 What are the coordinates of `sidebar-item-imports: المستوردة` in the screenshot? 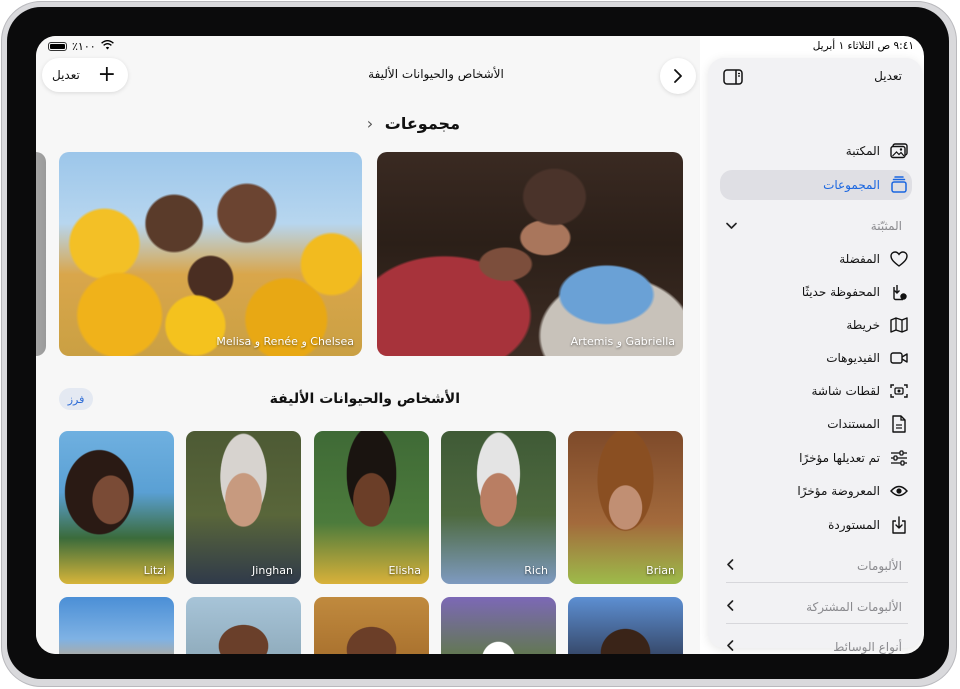 It's located at (868, 525).